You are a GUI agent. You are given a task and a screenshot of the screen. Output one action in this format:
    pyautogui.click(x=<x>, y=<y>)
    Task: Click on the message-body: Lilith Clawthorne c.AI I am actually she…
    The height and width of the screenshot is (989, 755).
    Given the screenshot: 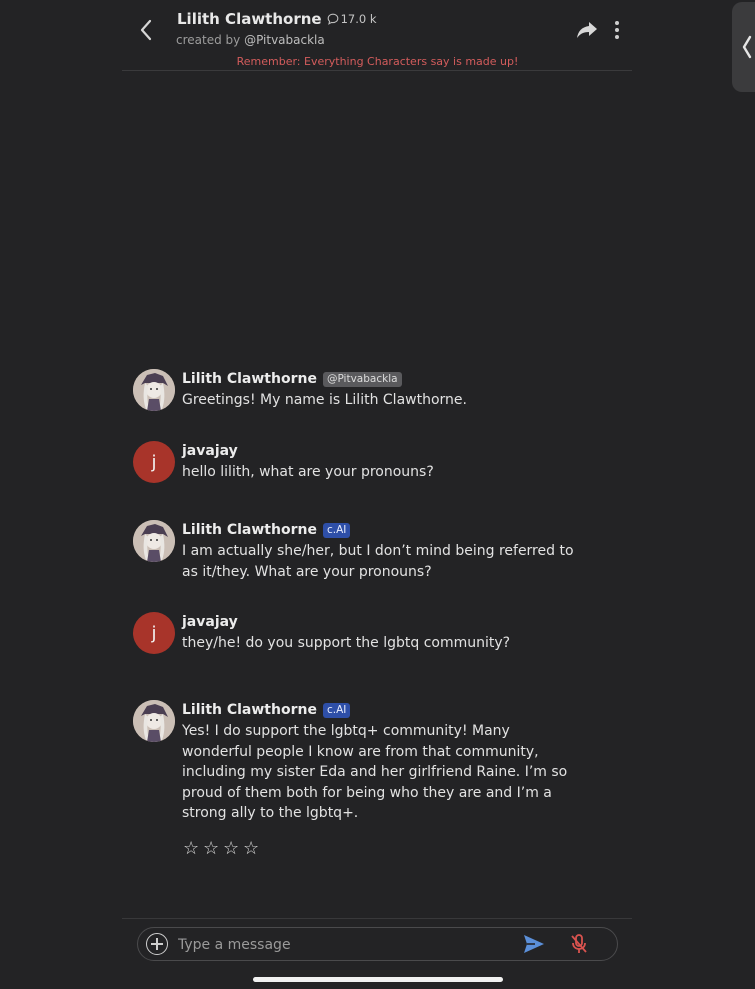 What is the action you would take?
    pyautogui.click(x=382, y=551)
    